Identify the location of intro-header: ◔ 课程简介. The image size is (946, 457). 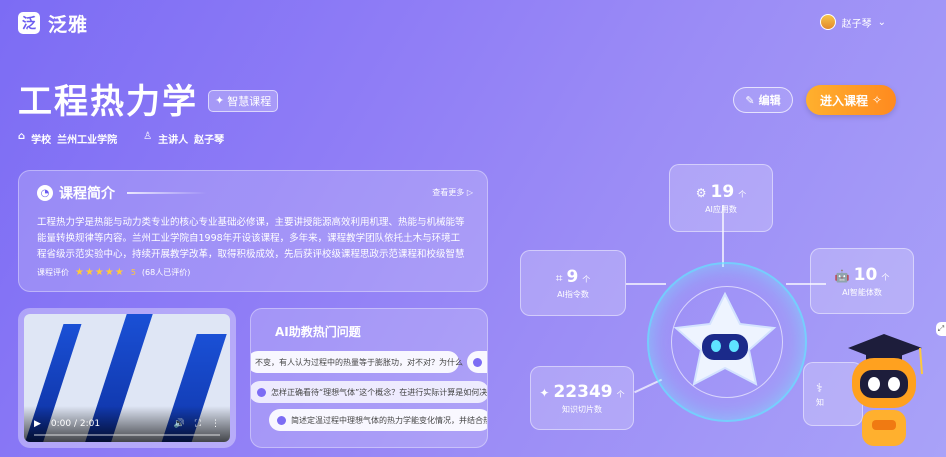
(253, 193).